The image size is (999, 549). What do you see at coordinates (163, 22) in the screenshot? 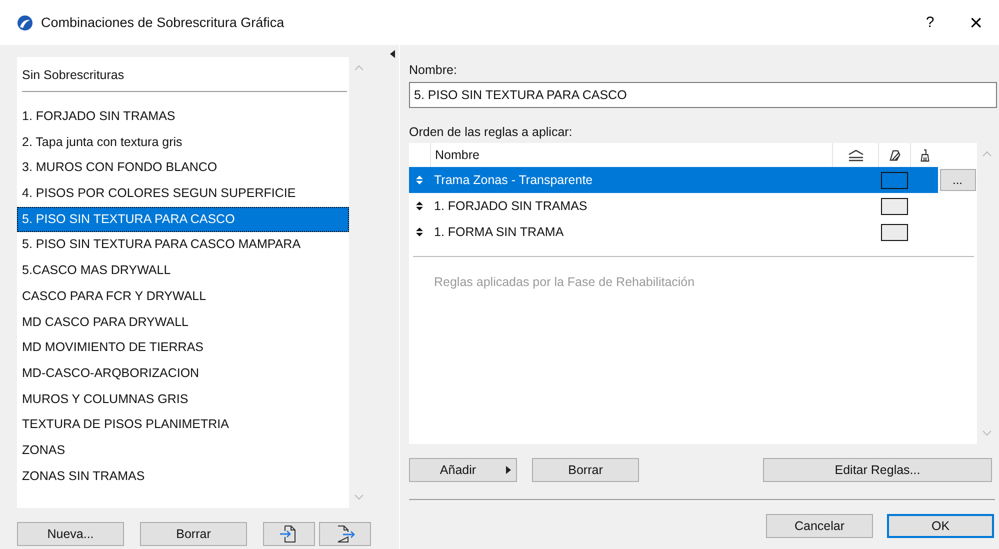
I see `window-title: Combinaciones de Sobrescritura Gráfica` at bounding box center [163, 22].